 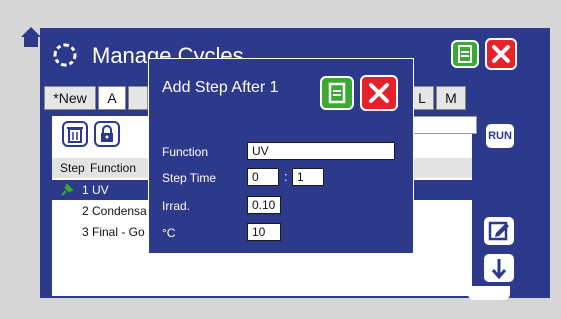 I want to click on home-icon, so click(x=31, y=37).